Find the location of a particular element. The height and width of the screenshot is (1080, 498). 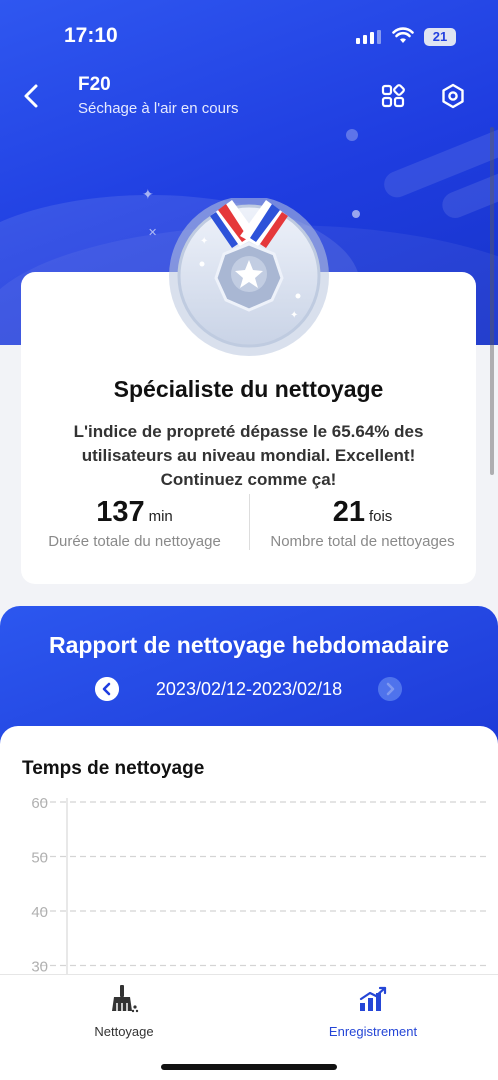

scrollbar is located at coordinates (492, 301).